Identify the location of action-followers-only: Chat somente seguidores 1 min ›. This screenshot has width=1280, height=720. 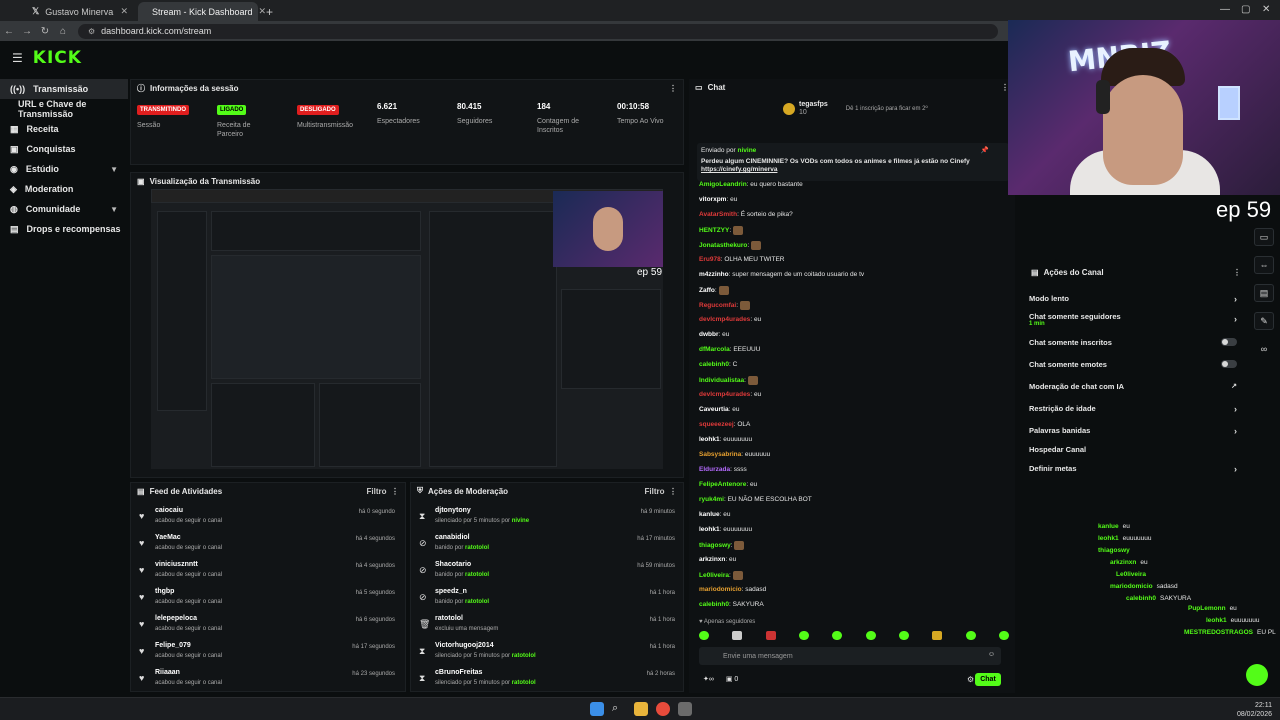
(1135, 319).